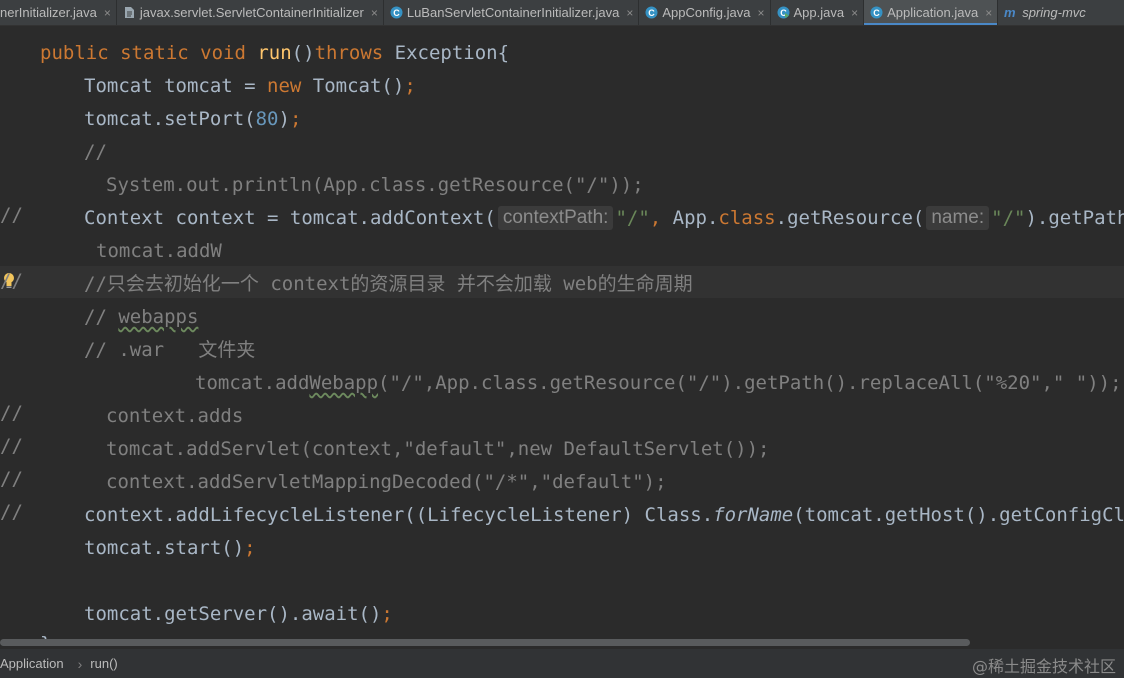  What do you see at coordinates (562, 264) in the screenshot?
I see `code-line: // tomcat.addW` at bounding box center [562, 264].